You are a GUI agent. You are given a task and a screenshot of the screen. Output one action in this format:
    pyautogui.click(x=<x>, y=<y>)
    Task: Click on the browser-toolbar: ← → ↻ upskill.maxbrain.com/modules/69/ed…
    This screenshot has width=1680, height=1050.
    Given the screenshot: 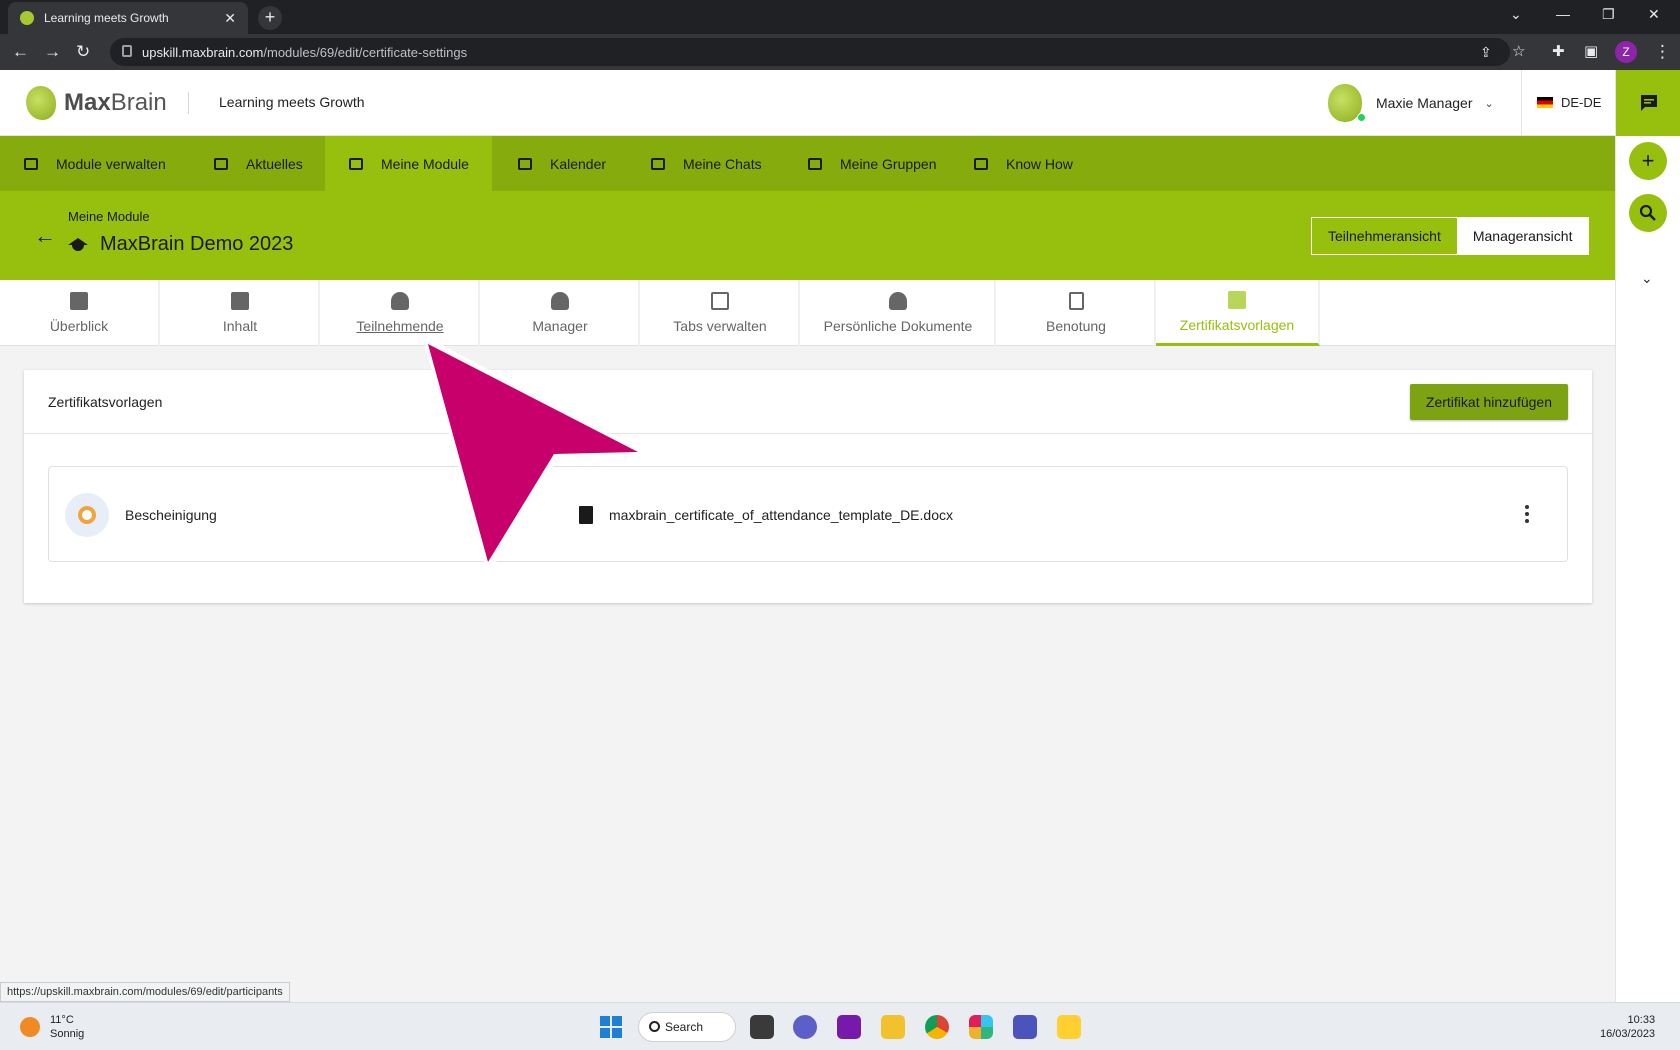 What is the action you would take?
    pyautogui.click(x=840, y=52)
    